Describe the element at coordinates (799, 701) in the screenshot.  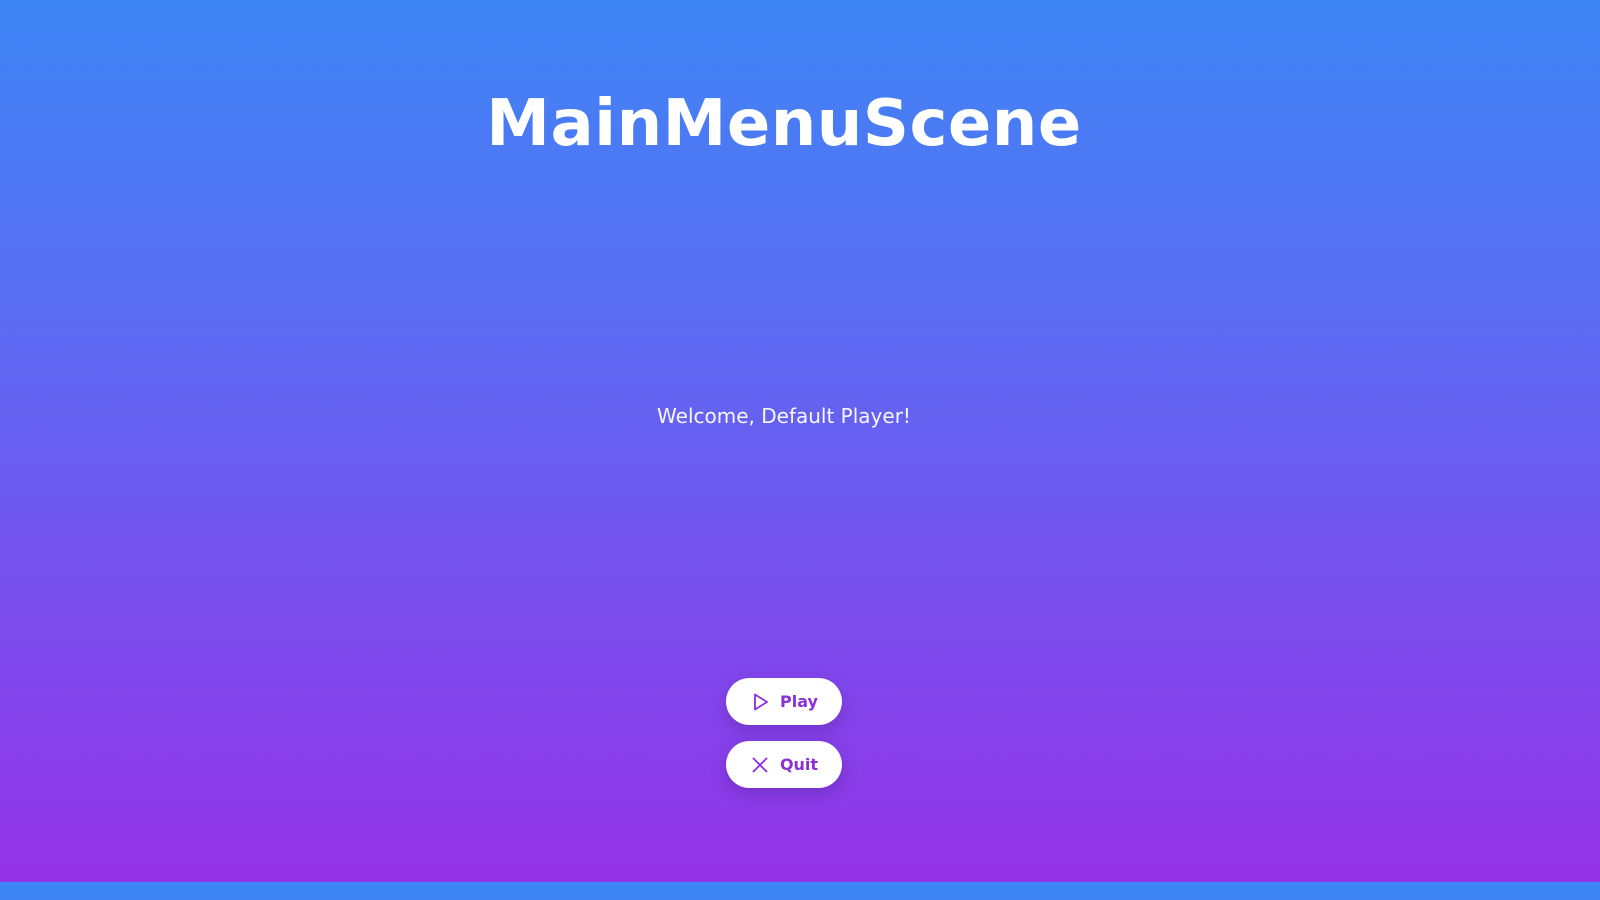
I see `play-button-label: Play` at that location.